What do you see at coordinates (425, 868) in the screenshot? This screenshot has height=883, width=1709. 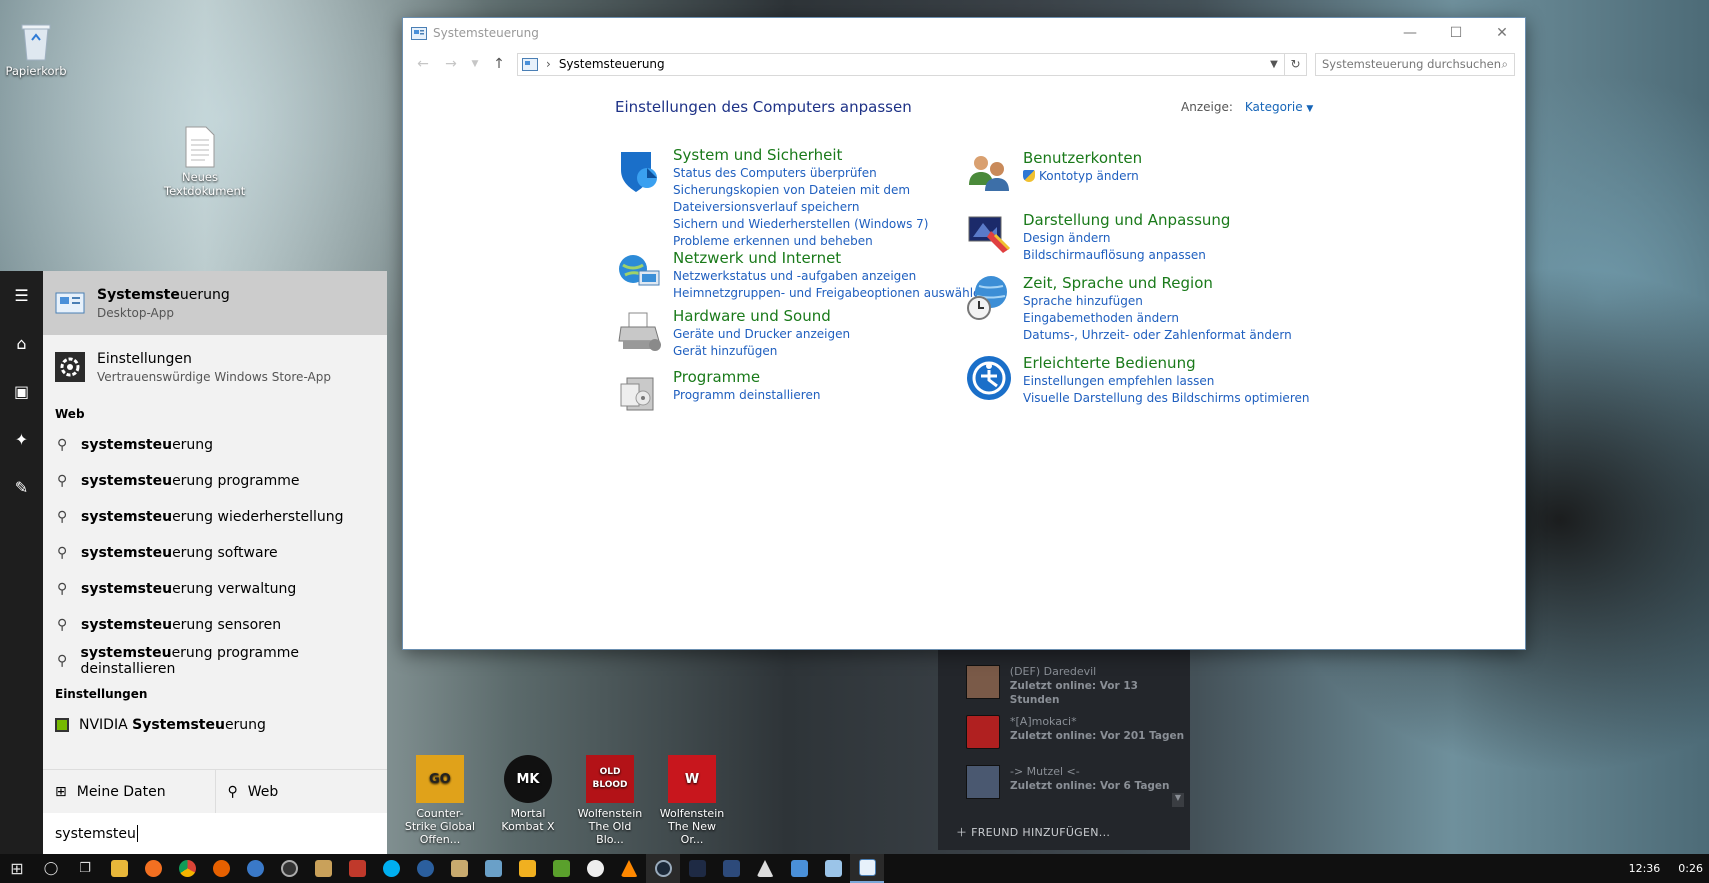 I see `teamspeak-icon` at bounding box center [425, 868].